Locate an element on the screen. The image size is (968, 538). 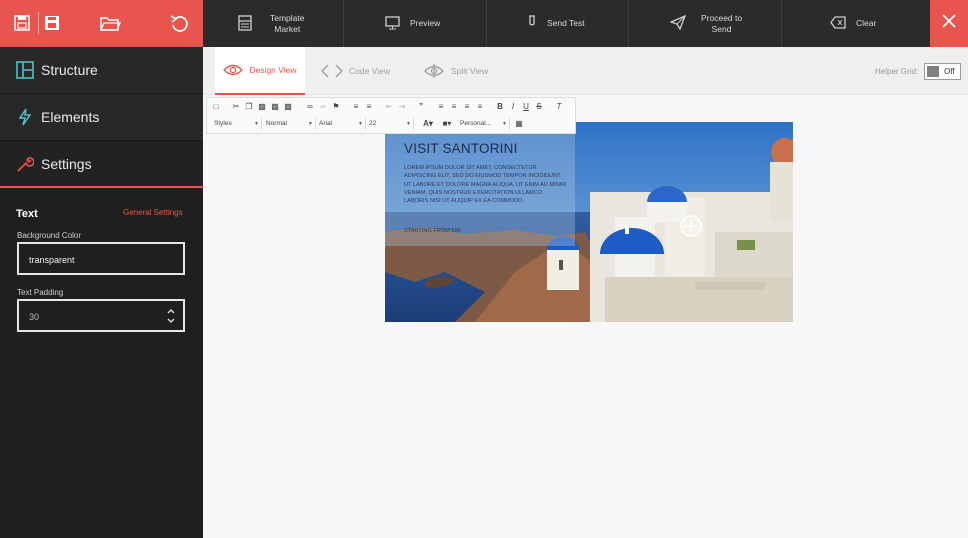
indent-icon: ⇥ is located at coordinates (402, 107).